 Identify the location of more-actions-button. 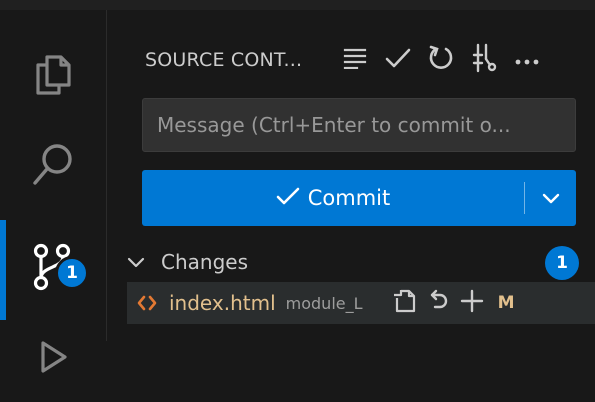
(527, 60).